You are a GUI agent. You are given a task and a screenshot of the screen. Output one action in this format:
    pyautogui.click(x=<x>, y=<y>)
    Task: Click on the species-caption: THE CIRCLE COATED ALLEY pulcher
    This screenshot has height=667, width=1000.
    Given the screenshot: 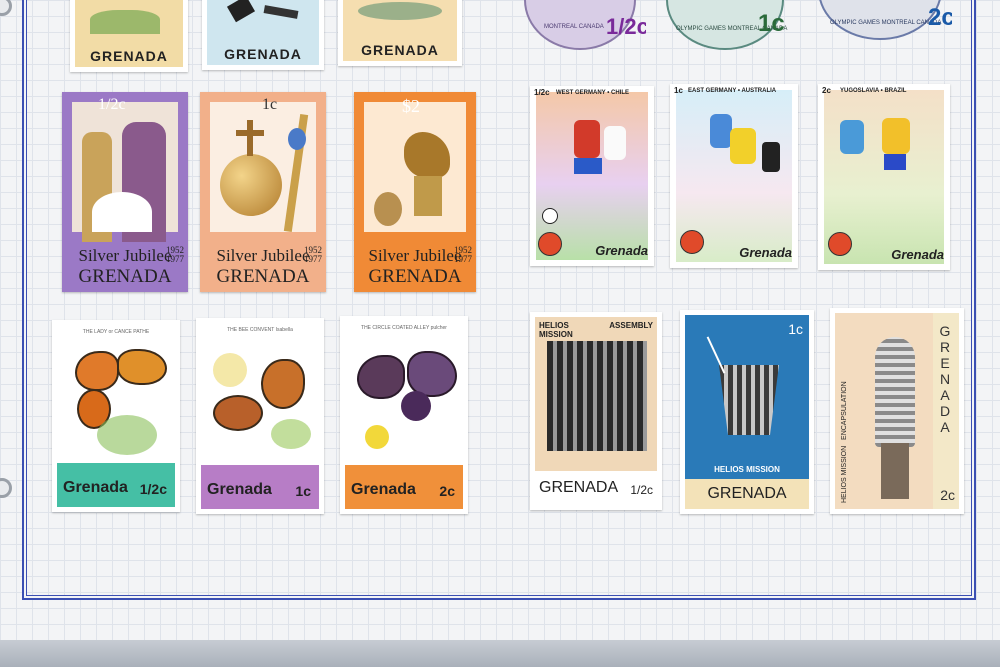 What is the action you would take?
    pyautogui.click(x=404, y=328)
    